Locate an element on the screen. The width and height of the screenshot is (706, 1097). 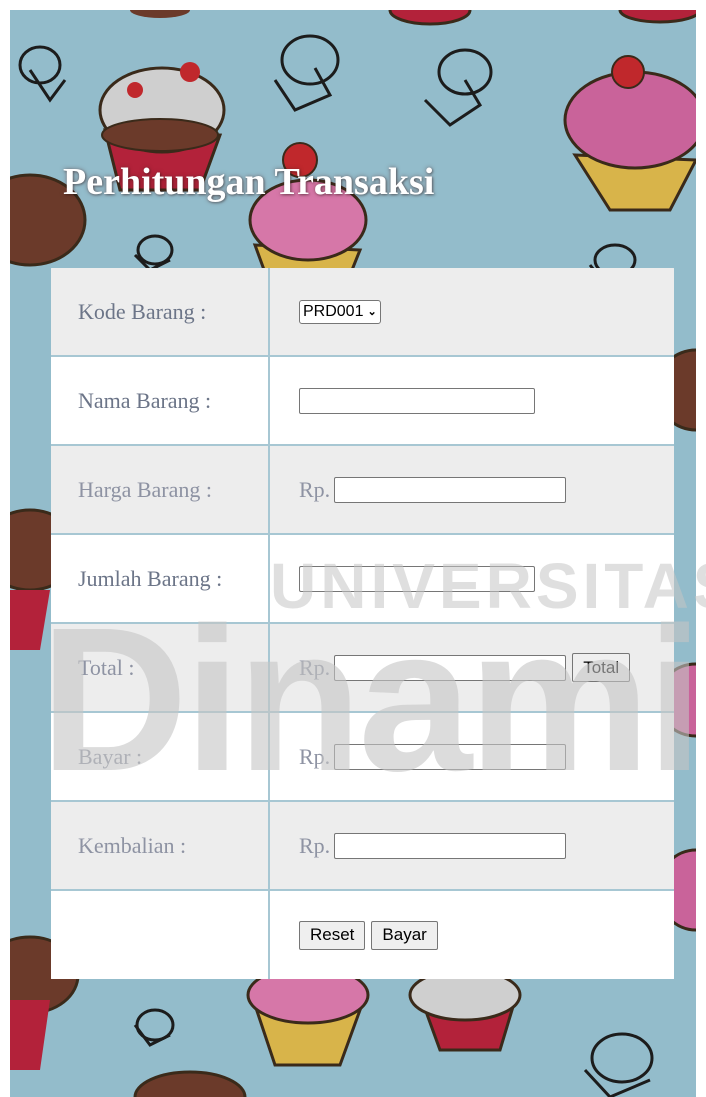
jumlah-barang-input is located at coordinates (417, 578).